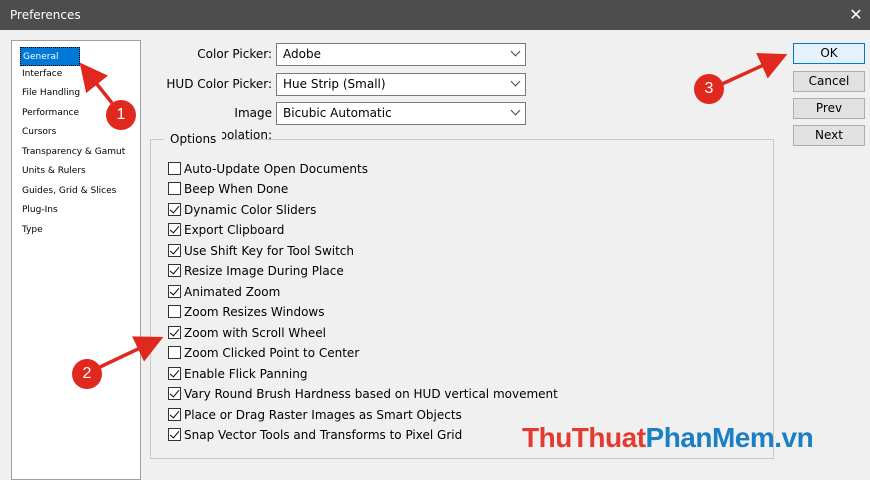 The width and height of the screenshot is (870, 480). Describe the element at coordinates (584, 437) in the screenshot. I see `watermark-part1: ThuThuat` at that location.